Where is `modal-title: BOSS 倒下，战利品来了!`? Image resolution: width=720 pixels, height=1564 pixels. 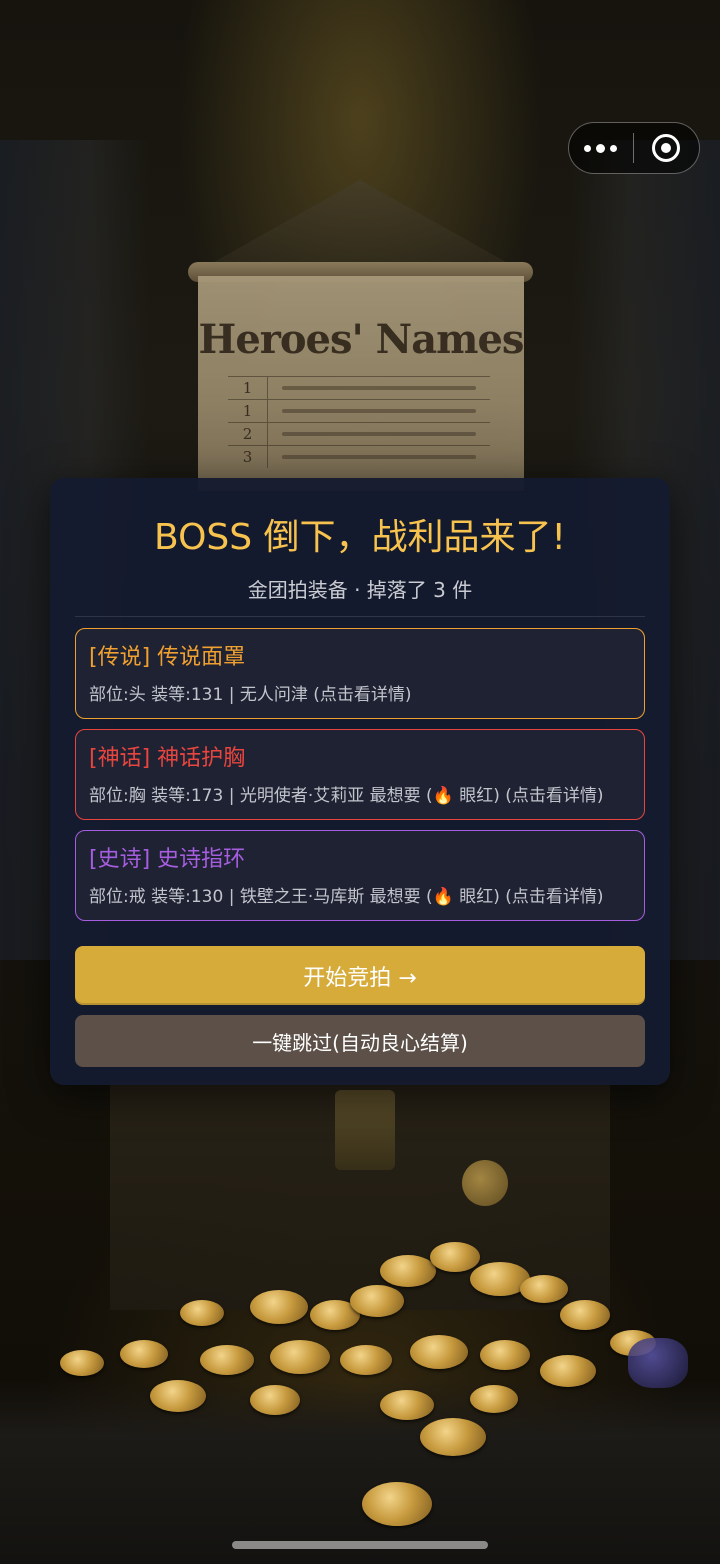 modal-title: BOSS 倒下，战利品来了! is located at coordinates (360, 537).